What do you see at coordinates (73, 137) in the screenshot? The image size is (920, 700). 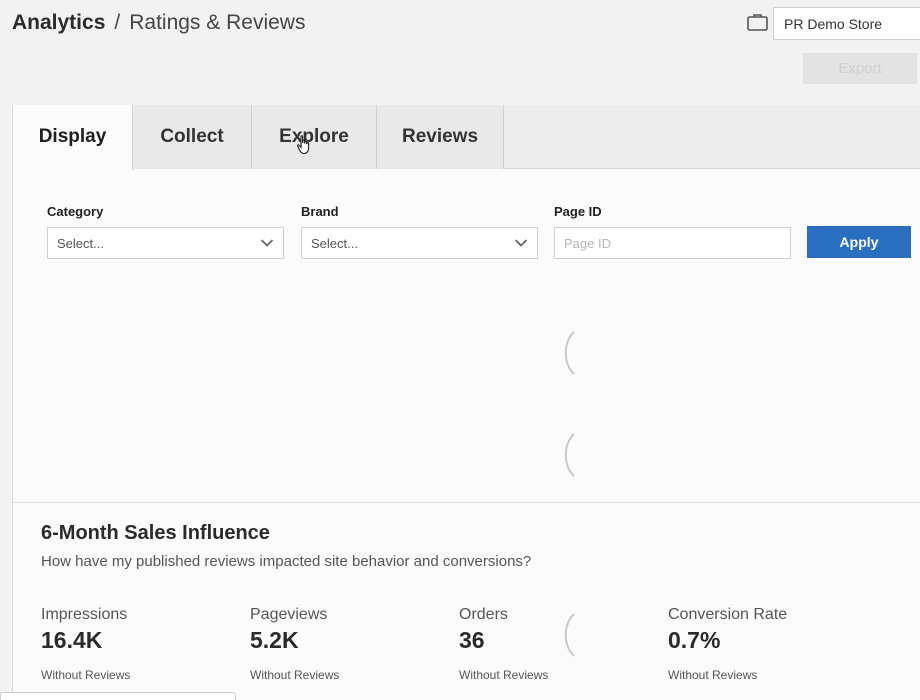 I see `tab-display: Display` at bounding box center [73, 137].